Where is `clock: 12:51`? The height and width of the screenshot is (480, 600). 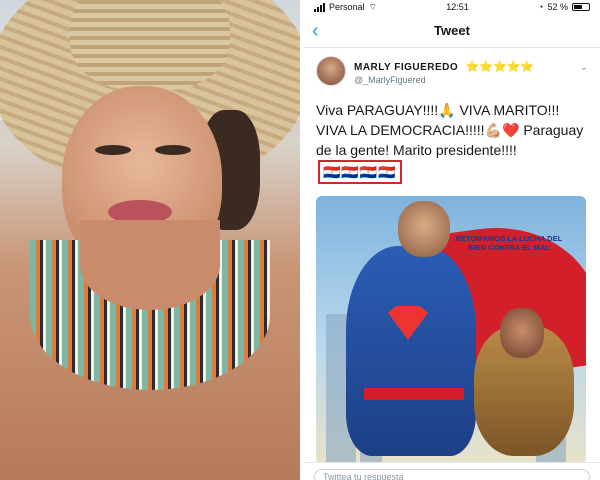
clock: 12:51 is located at coordinates (457, 7).